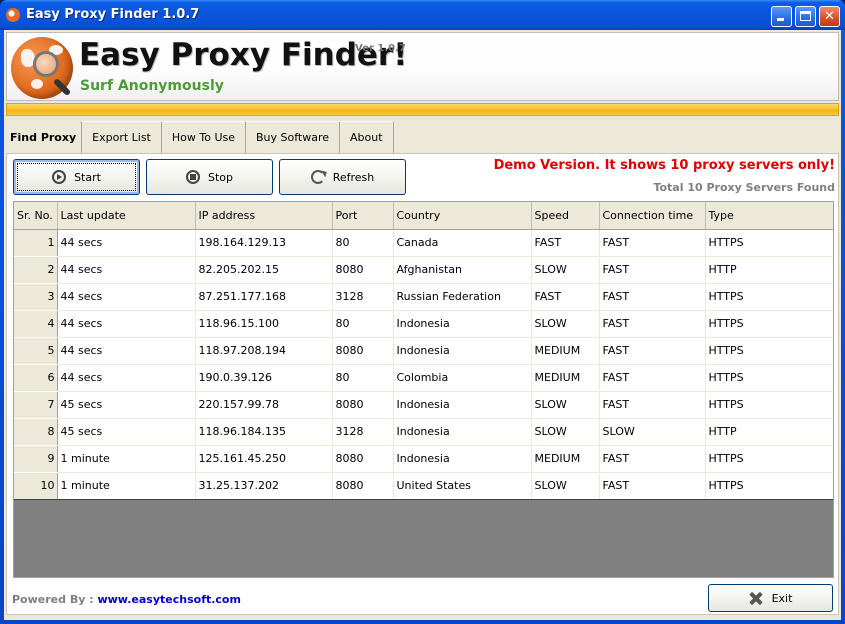 The width and height of the screenshot is (845, 624). Describe the element at coordinates (36, 378) in the screenshot. I see `cell-sr-no: 6` at that location.